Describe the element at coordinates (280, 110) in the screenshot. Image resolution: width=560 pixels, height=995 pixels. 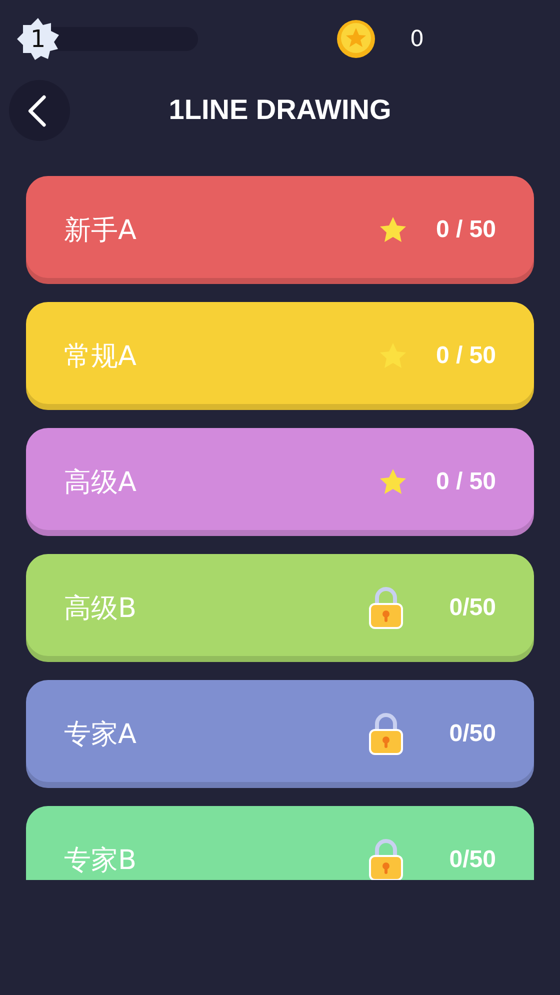
I see `page-title: 1LINE DRAWING` at that location.